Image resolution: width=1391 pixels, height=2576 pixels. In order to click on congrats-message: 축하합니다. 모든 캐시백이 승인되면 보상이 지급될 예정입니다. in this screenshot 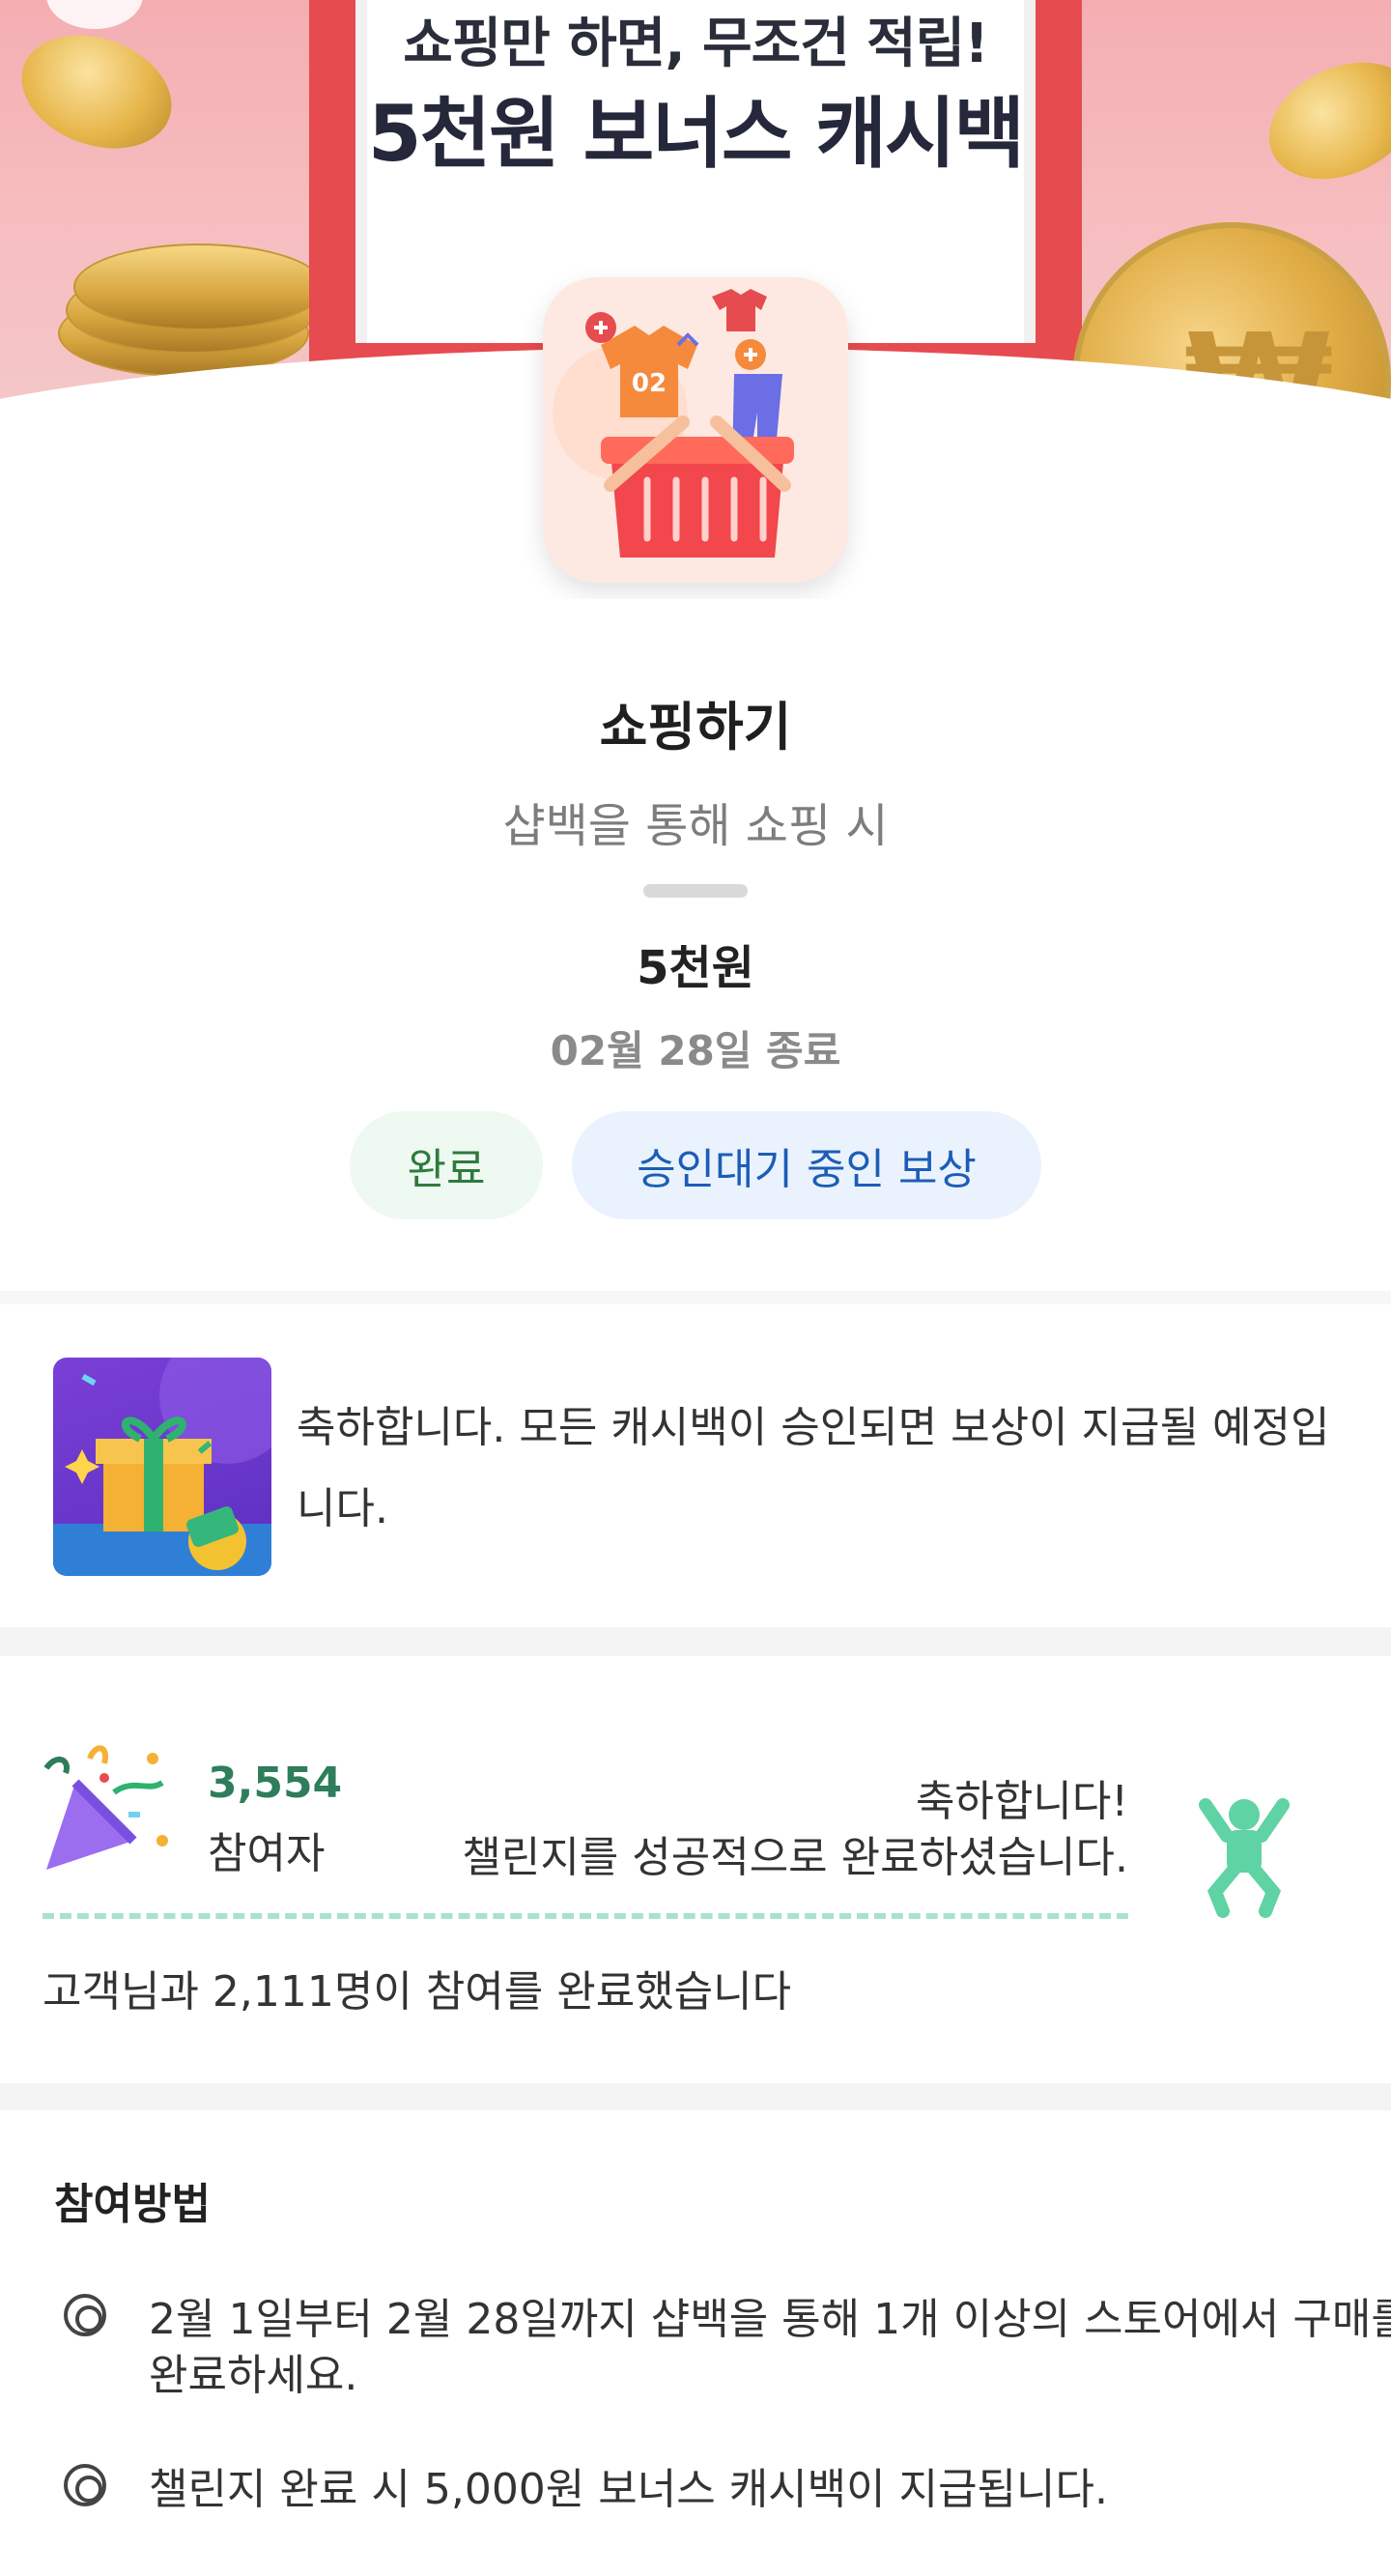, I will do `click(813, 1468)`.